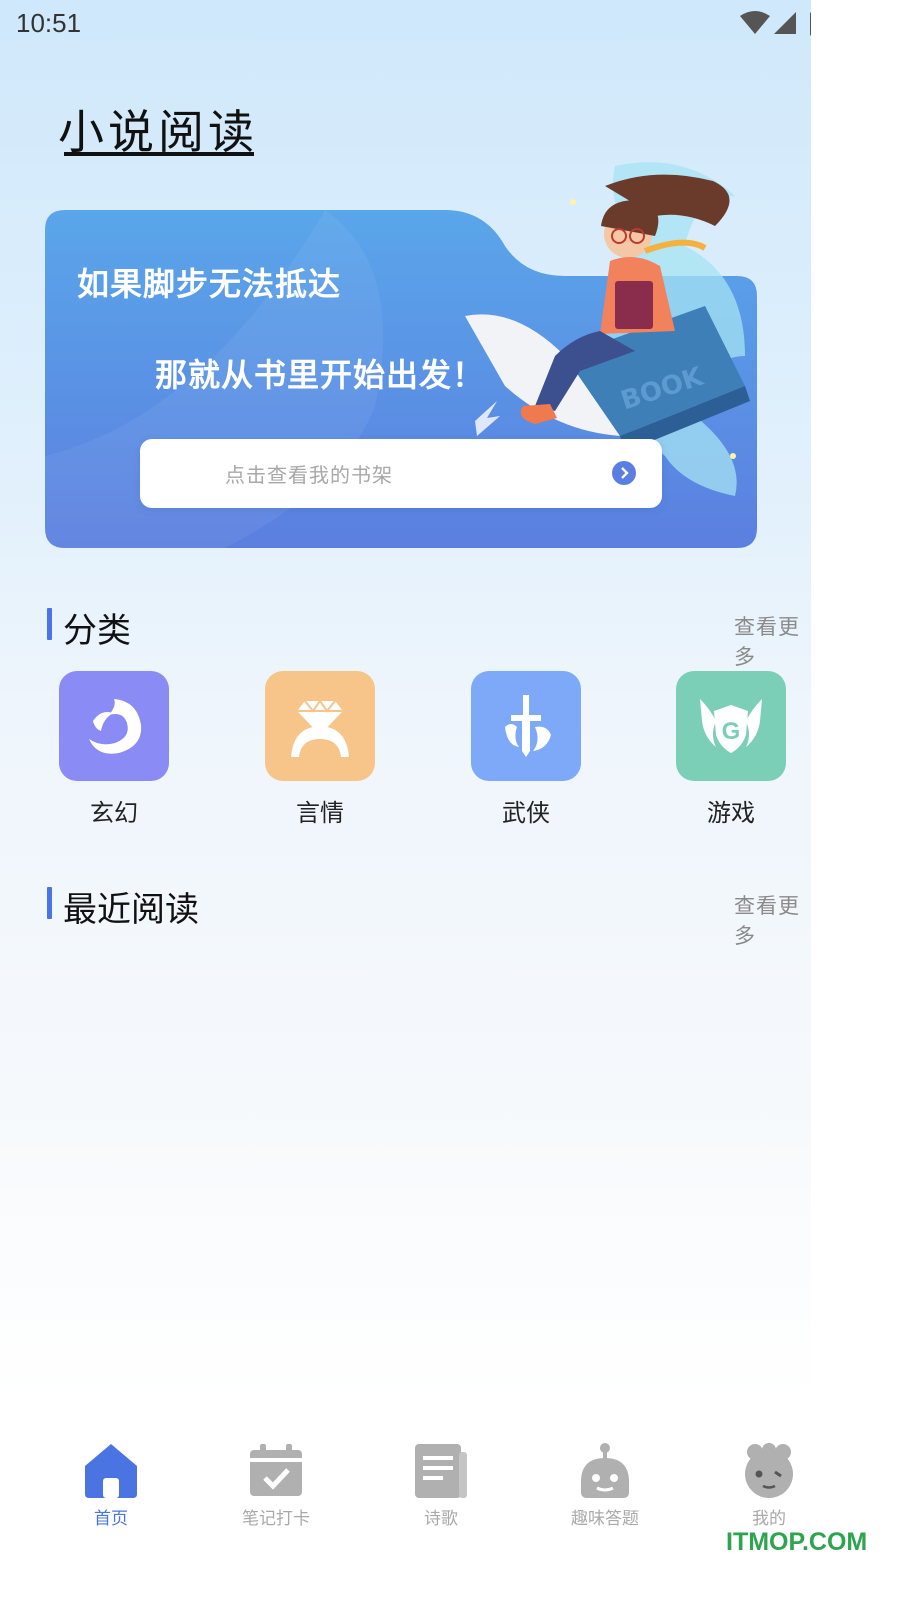 Image resolution: width=900 pixels, height=1600 pixels. I want to click on category-tile: G, so click(731, 726).